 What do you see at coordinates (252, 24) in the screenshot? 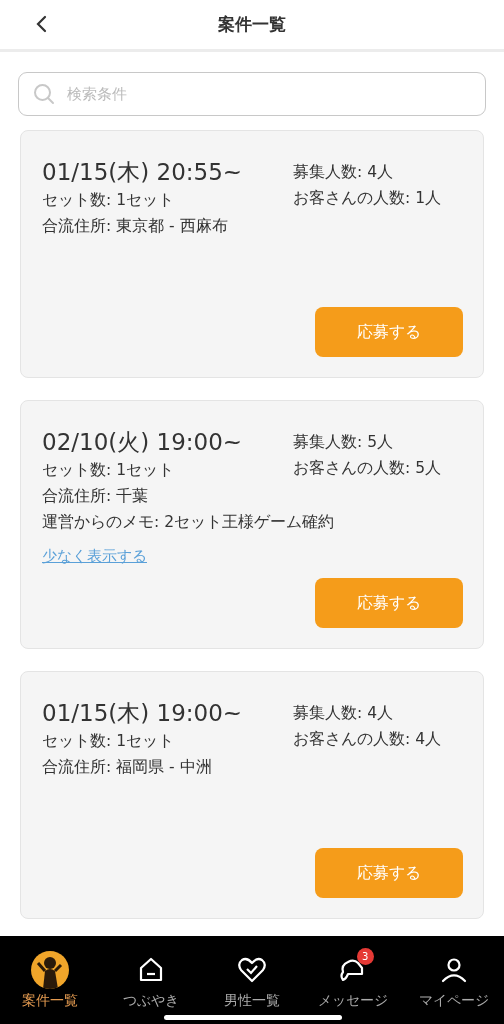
I see `page-title: 案件一覧` at bounding box center [252, 24].